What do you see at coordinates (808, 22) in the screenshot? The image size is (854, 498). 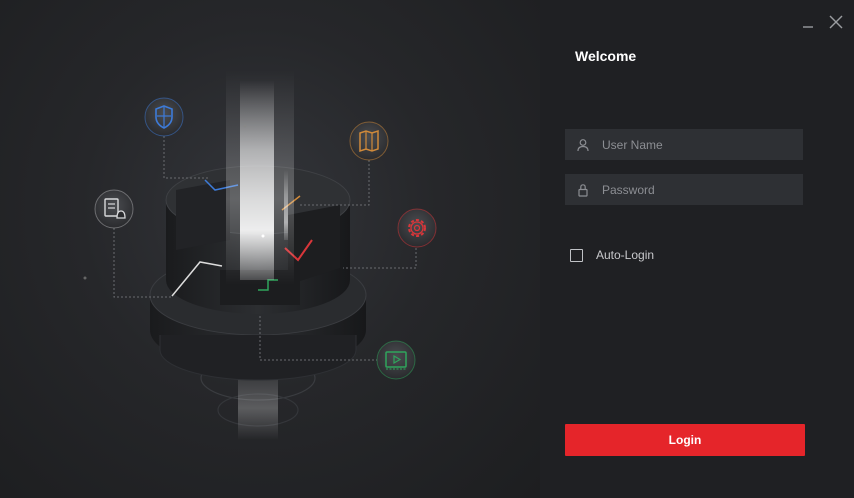 I see `minimize-button` at bounding box center [808, 22].